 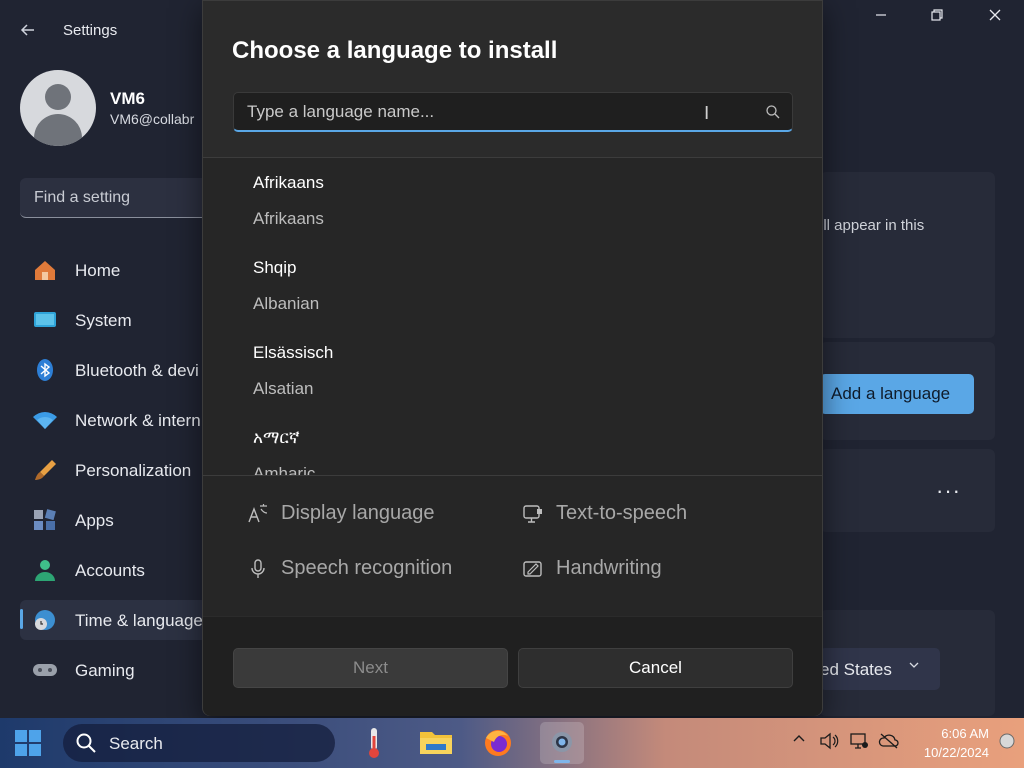 What do you see at coordinates (707, 113) in the screenshot?
I see `text-cursor-icon: I` at bounding box center [707, 113].